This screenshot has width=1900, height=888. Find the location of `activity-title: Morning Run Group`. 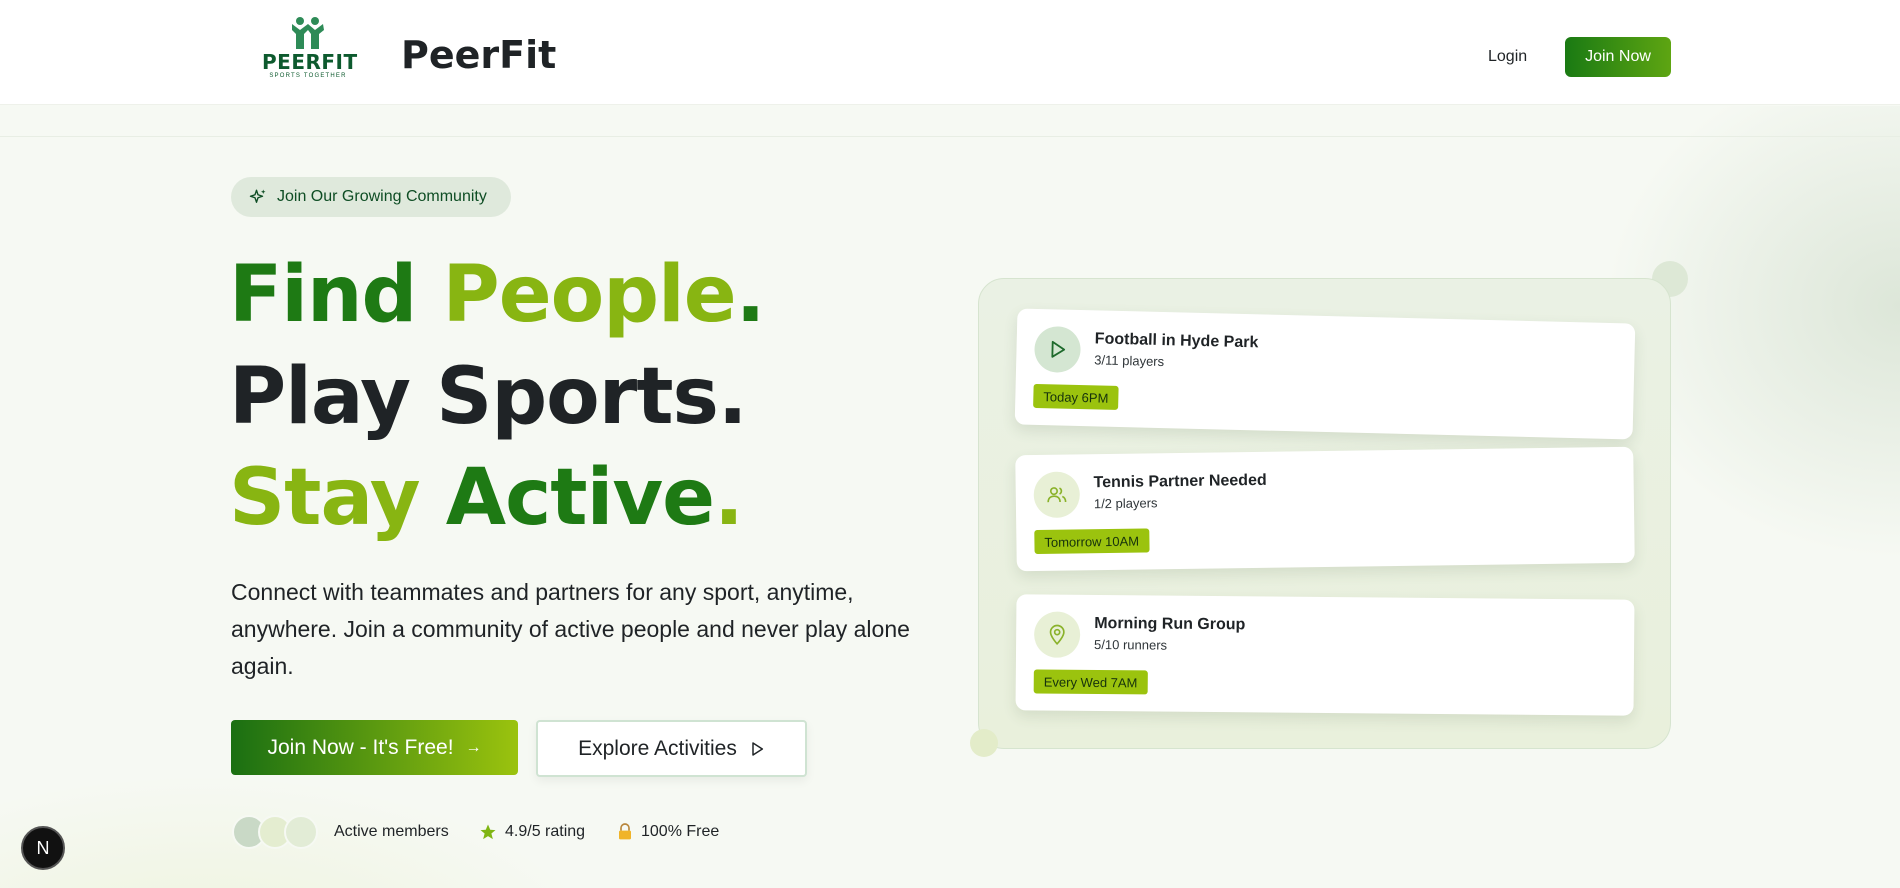

activity-title: Morning Run Group is located at coordinates (1170, 624).